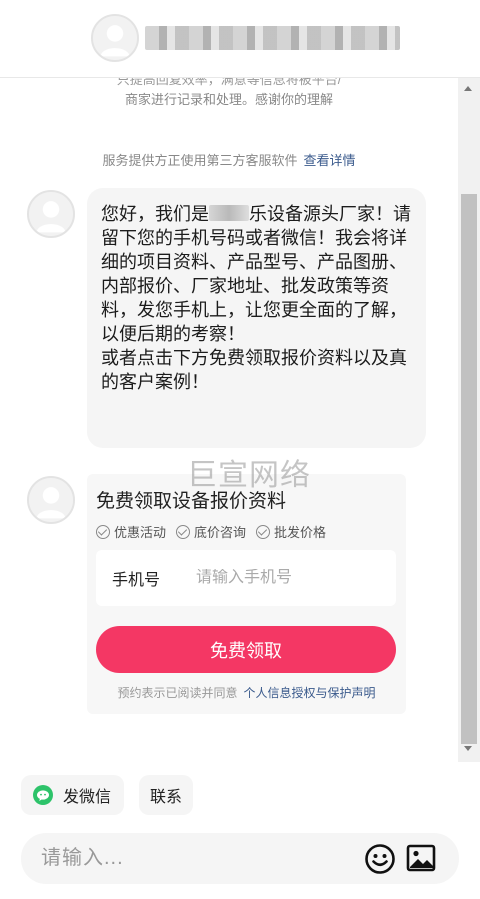  I want to click on tag-item: 批发价格, so click(291, 531).